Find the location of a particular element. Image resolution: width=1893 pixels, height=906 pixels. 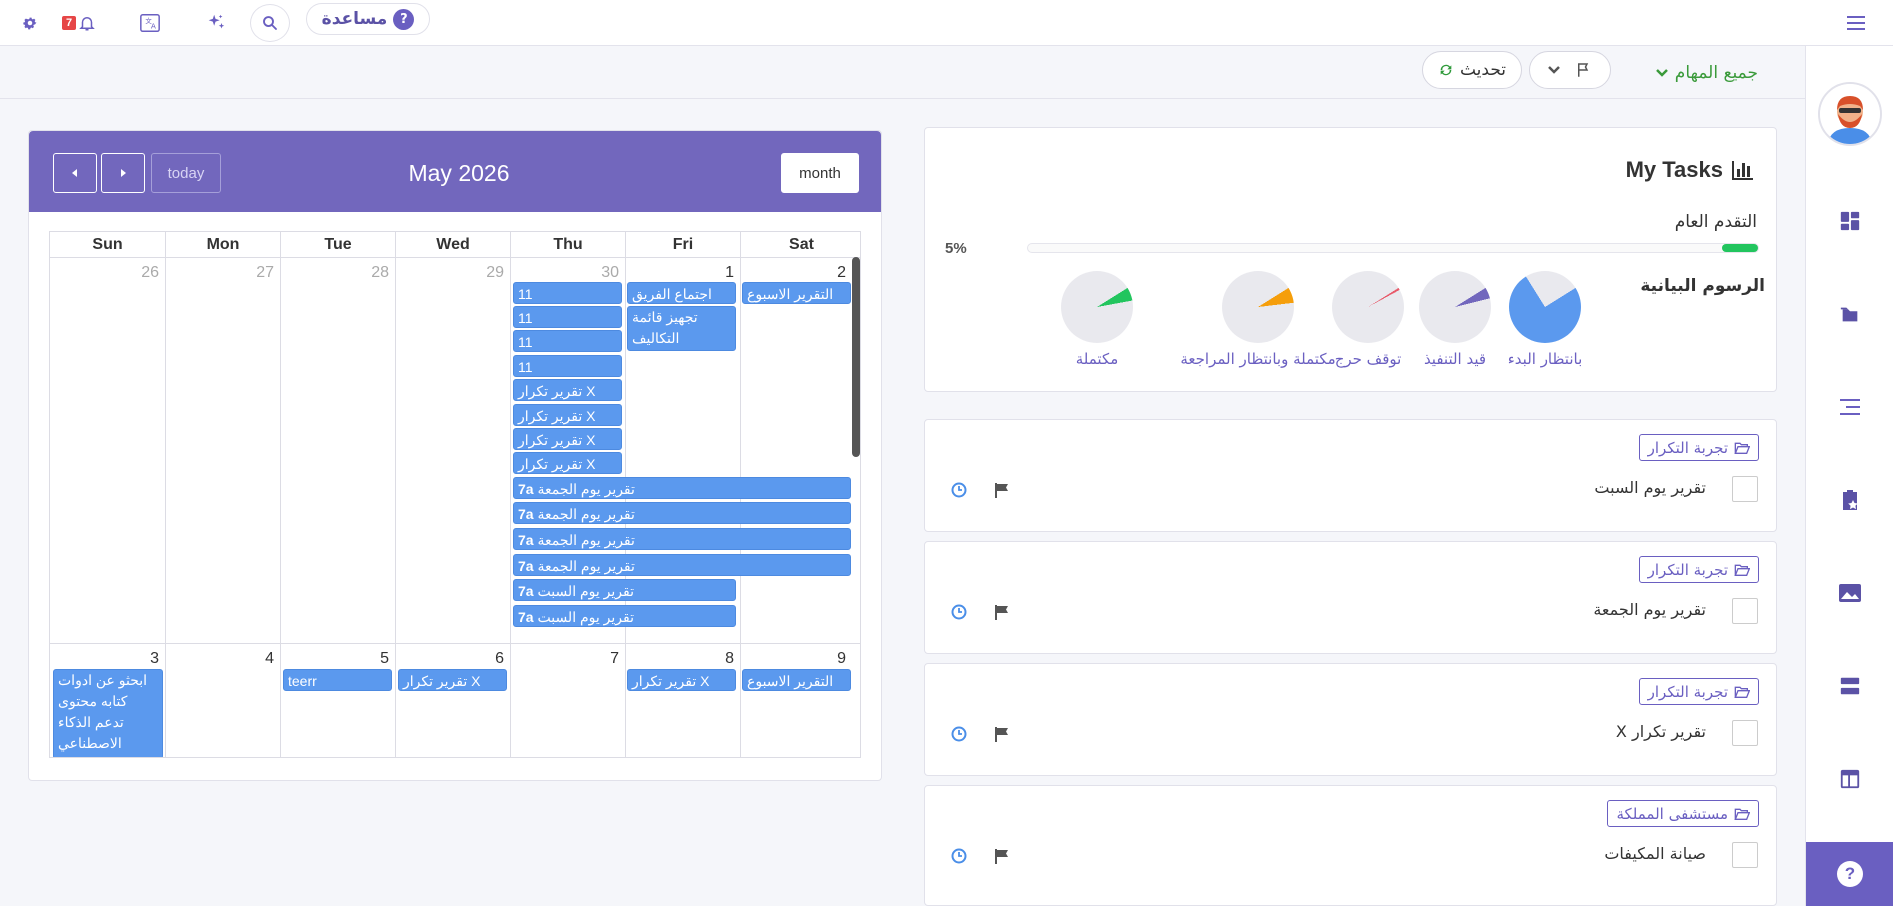

calendar-month-view-button: month is located at coordinates (820, 173).